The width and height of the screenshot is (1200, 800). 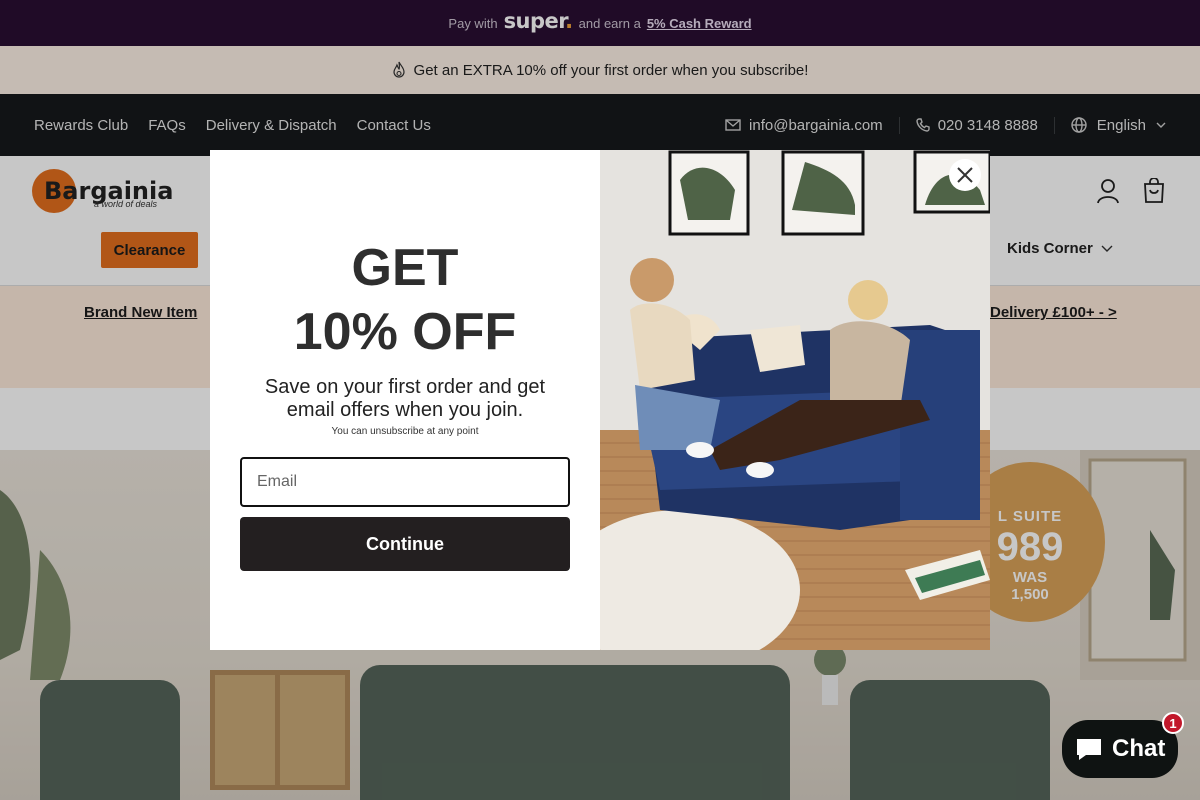 What do you see at coordinates (405, 482) in the screenshot?
I see `email-input: Email` at bounding box center [405, 482].